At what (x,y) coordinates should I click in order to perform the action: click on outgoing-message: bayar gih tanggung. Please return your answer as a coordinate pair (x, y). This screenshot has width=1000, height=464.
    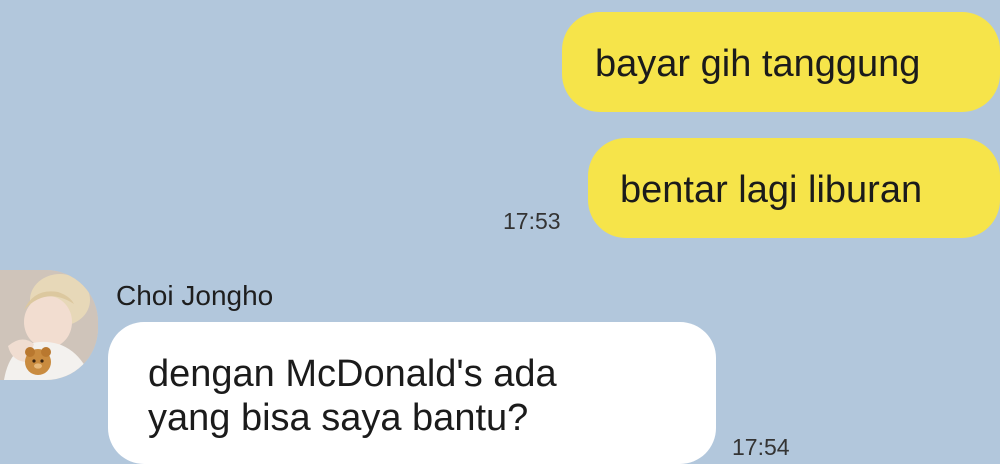
    Looking at the image, I should click on (781, 62).